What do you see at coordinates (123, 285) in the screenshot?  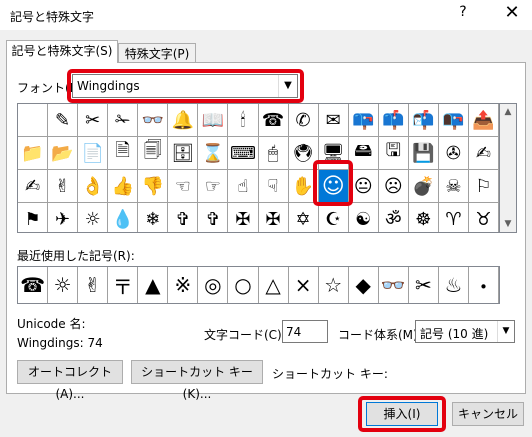 I see `recent-symbol-cell: 〒` at bounding box center [123, 285].